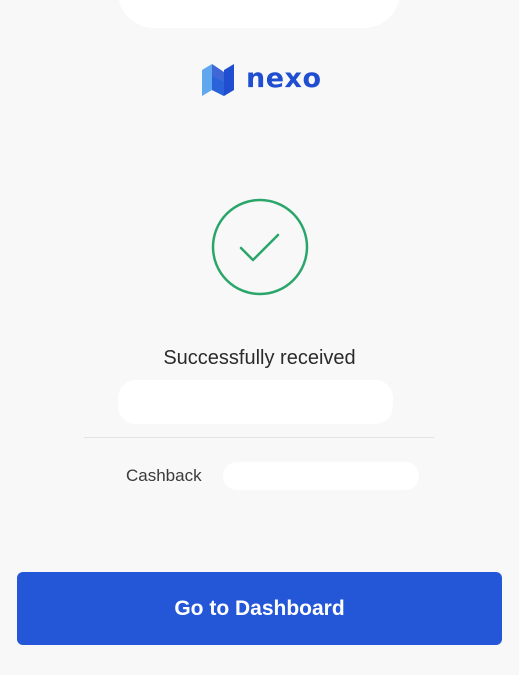 This screenshot has height=675, width=519. I want to click on brand-name: nexo, so click(284, 78).